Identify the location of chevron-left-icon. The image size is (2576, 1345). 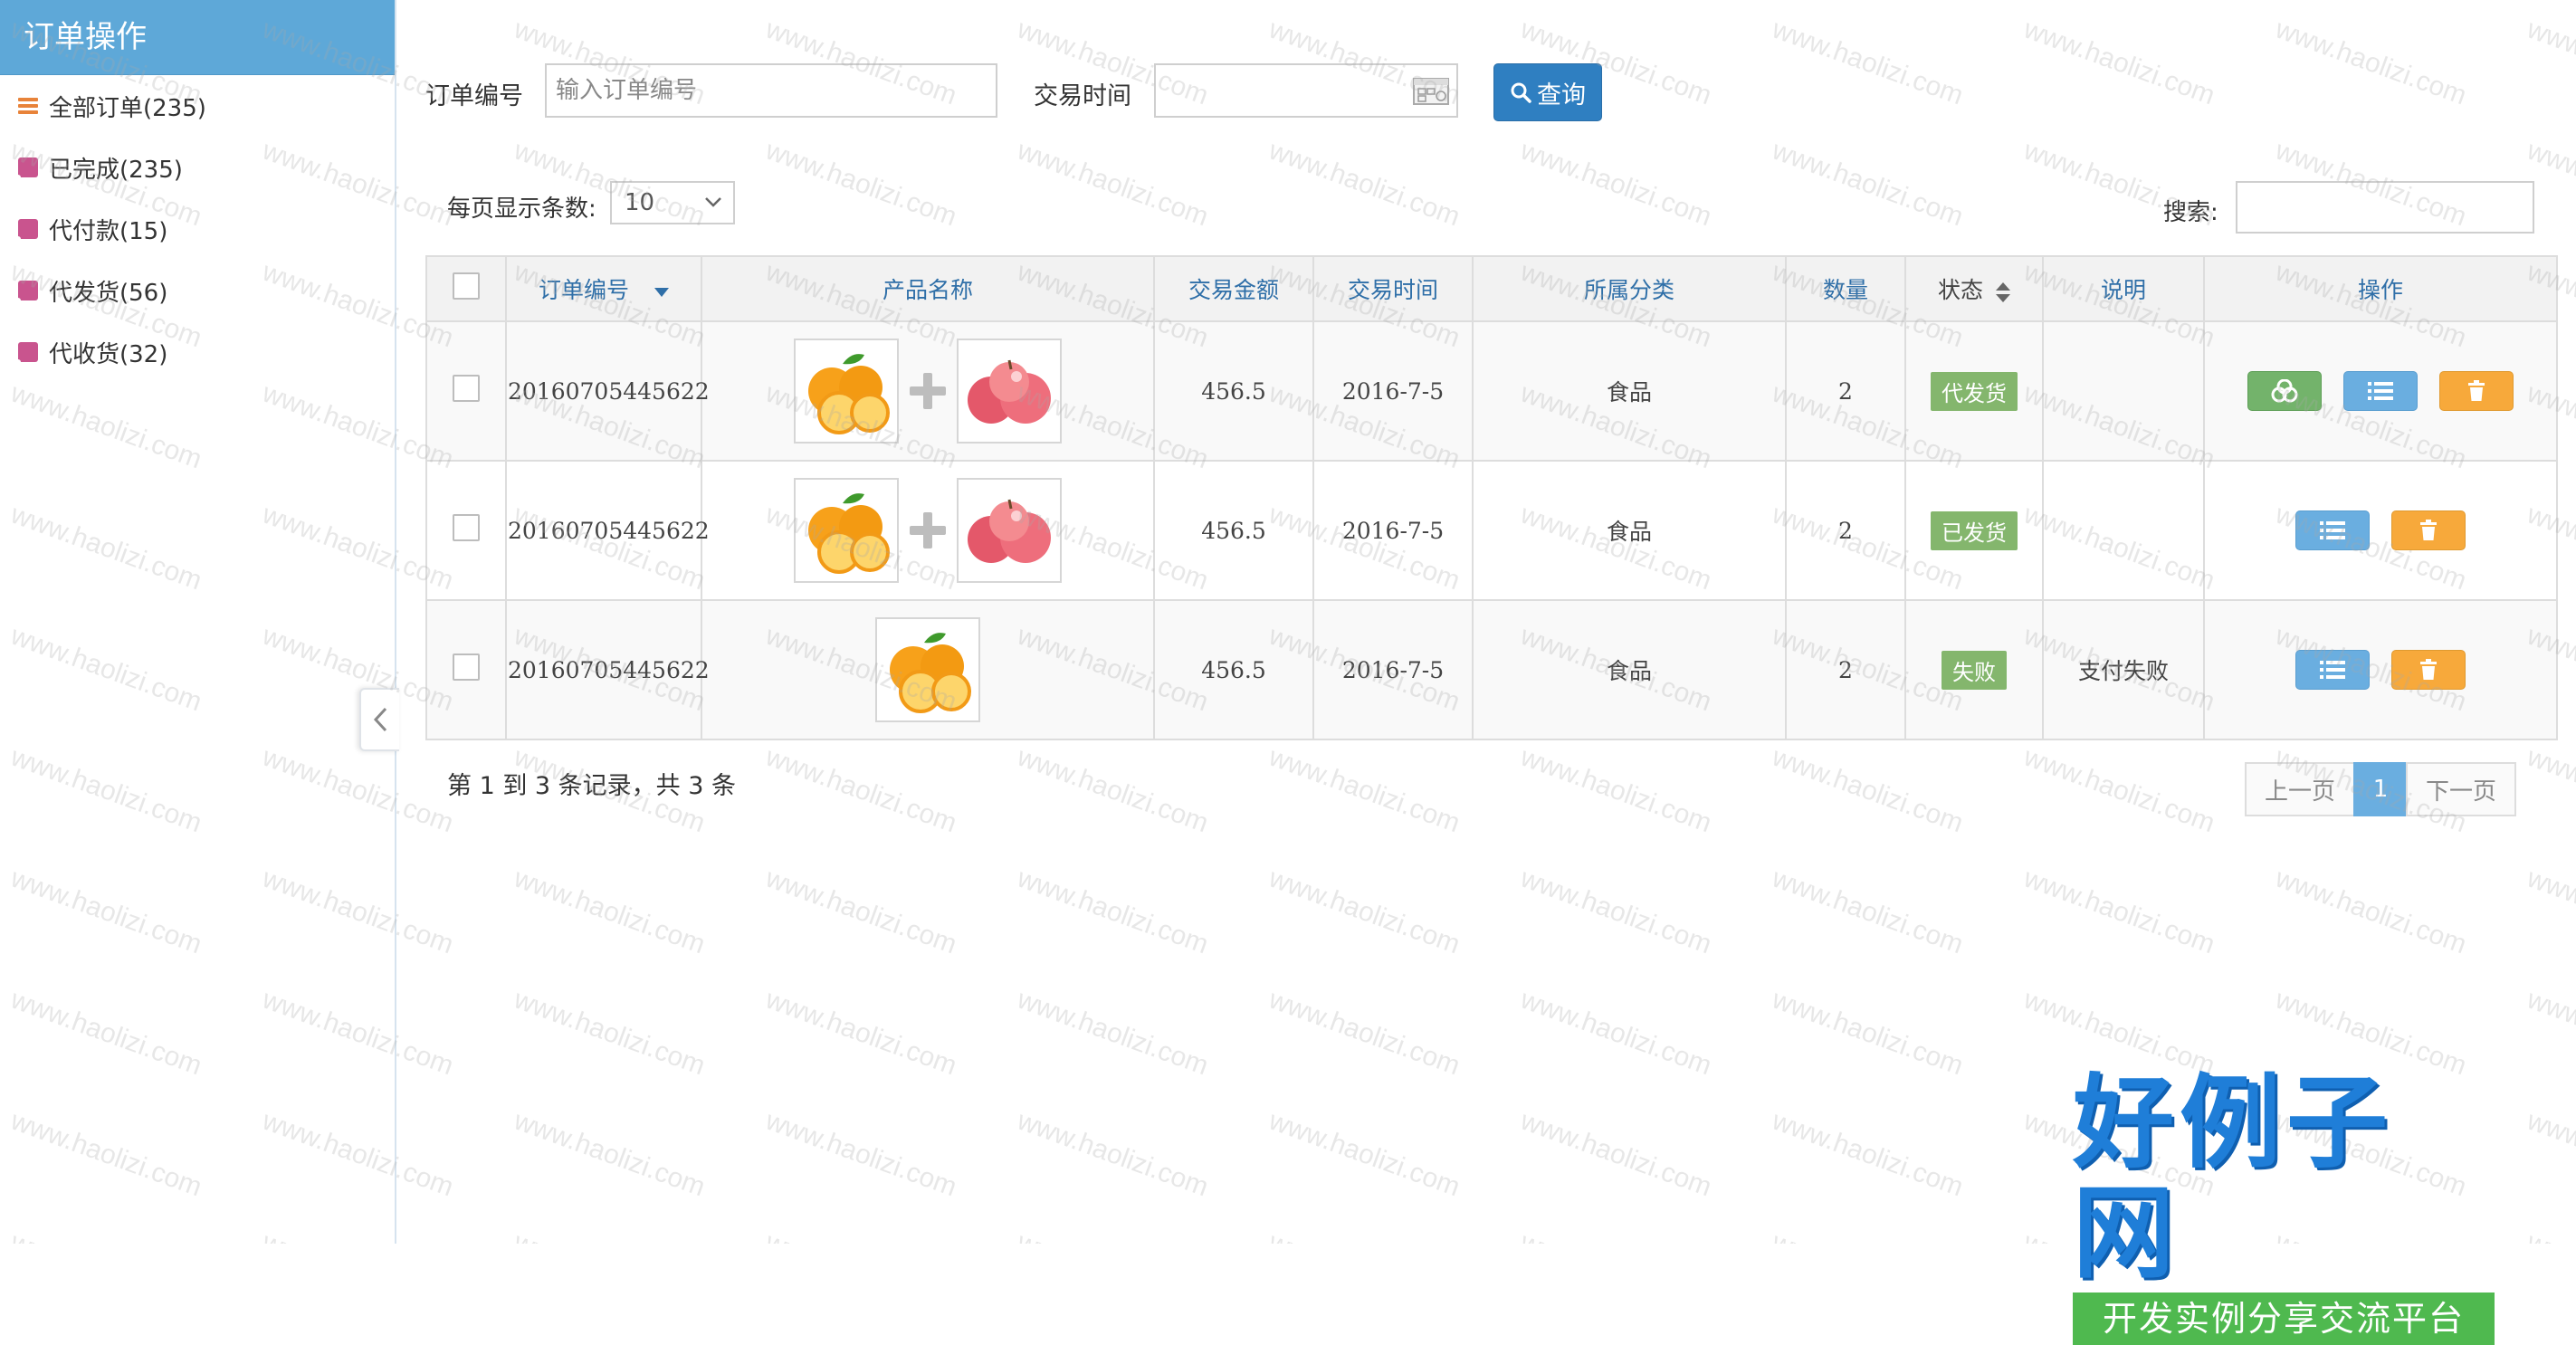
(380, 719).